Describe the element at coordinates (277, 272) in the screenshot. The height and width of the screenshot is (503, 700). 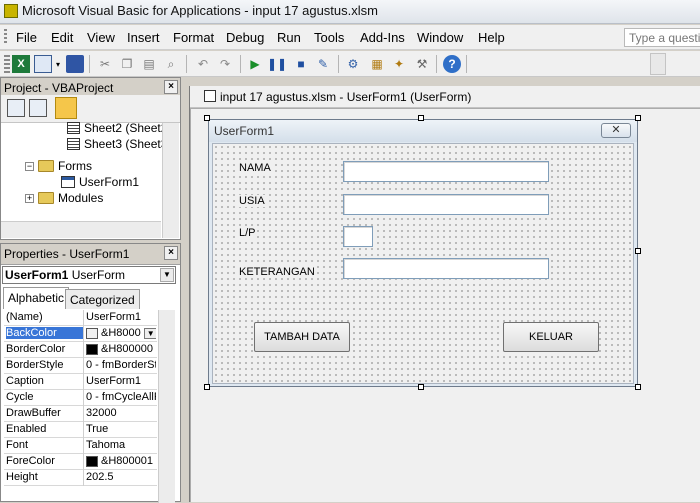
I see `label-keterangan: KETERANGAN` at that location.